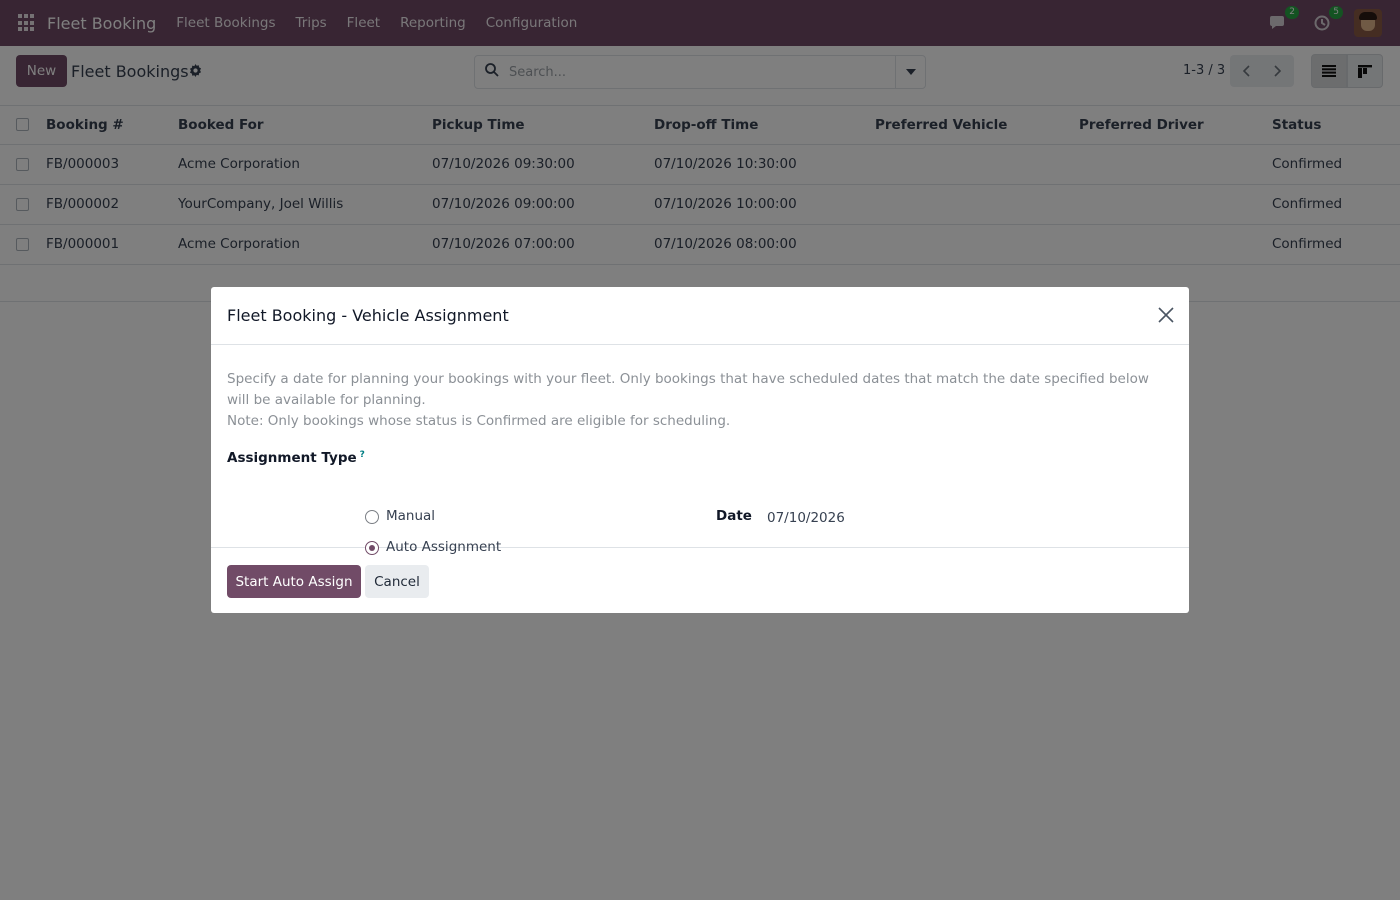 The width and height of the screenshot is (1400, 900). Describe the element at coordinates (1166, 315) in the screenshot. I see `close-icon` at that location.